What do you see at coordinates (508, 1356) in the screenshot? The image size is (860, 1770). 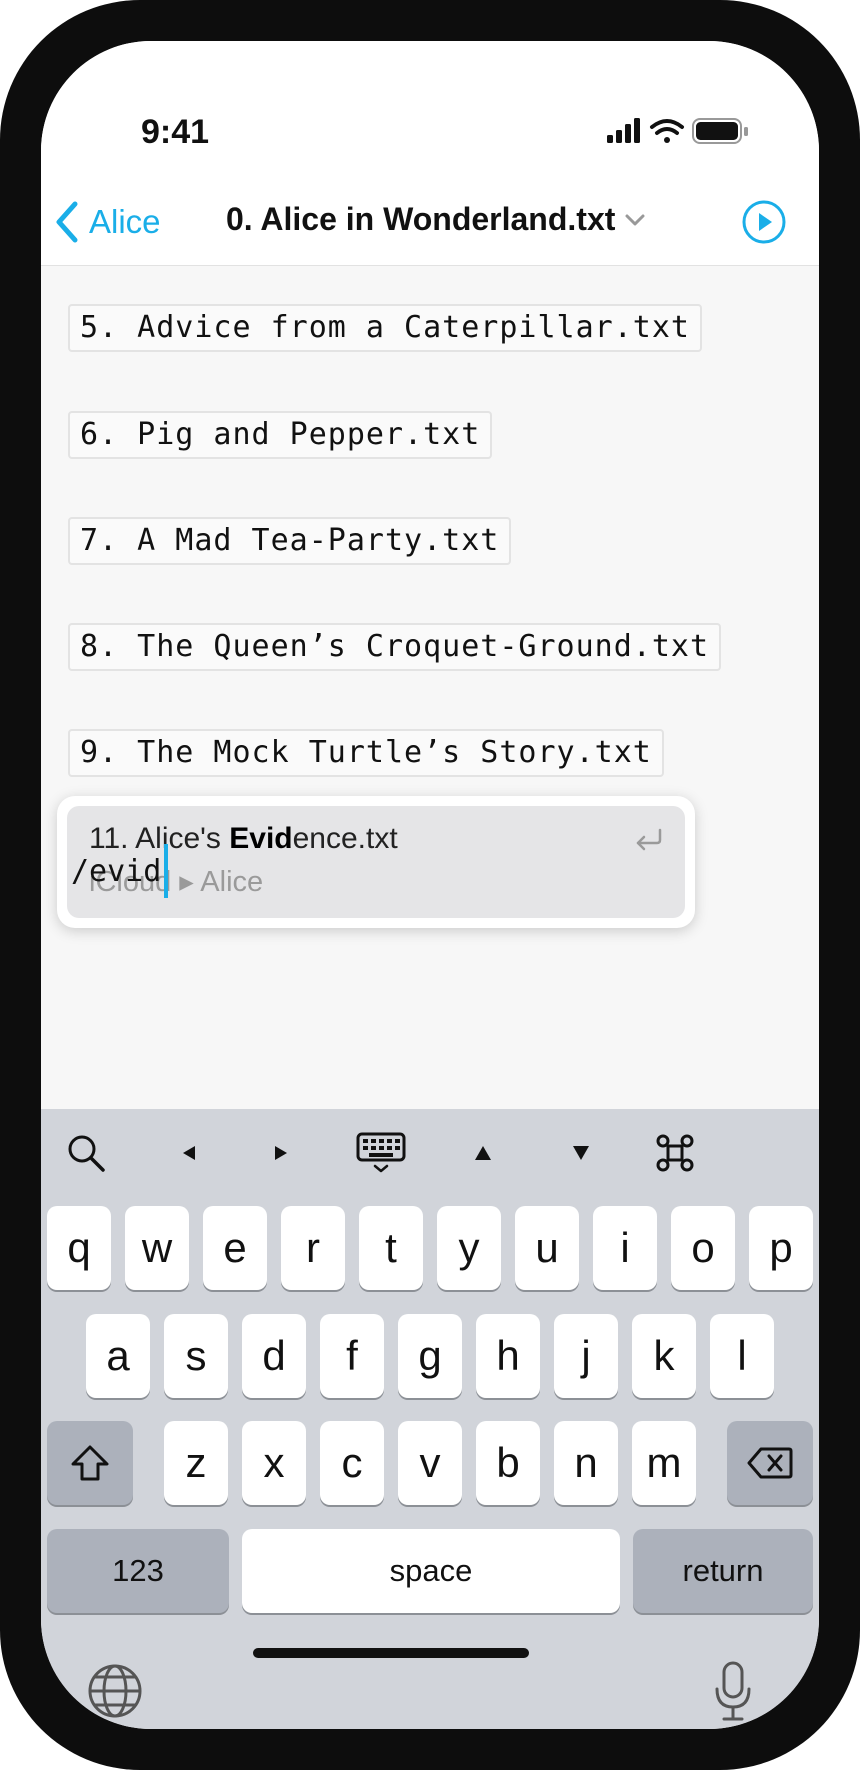 I see `key-h: h` at bounding box center [508, 1356].